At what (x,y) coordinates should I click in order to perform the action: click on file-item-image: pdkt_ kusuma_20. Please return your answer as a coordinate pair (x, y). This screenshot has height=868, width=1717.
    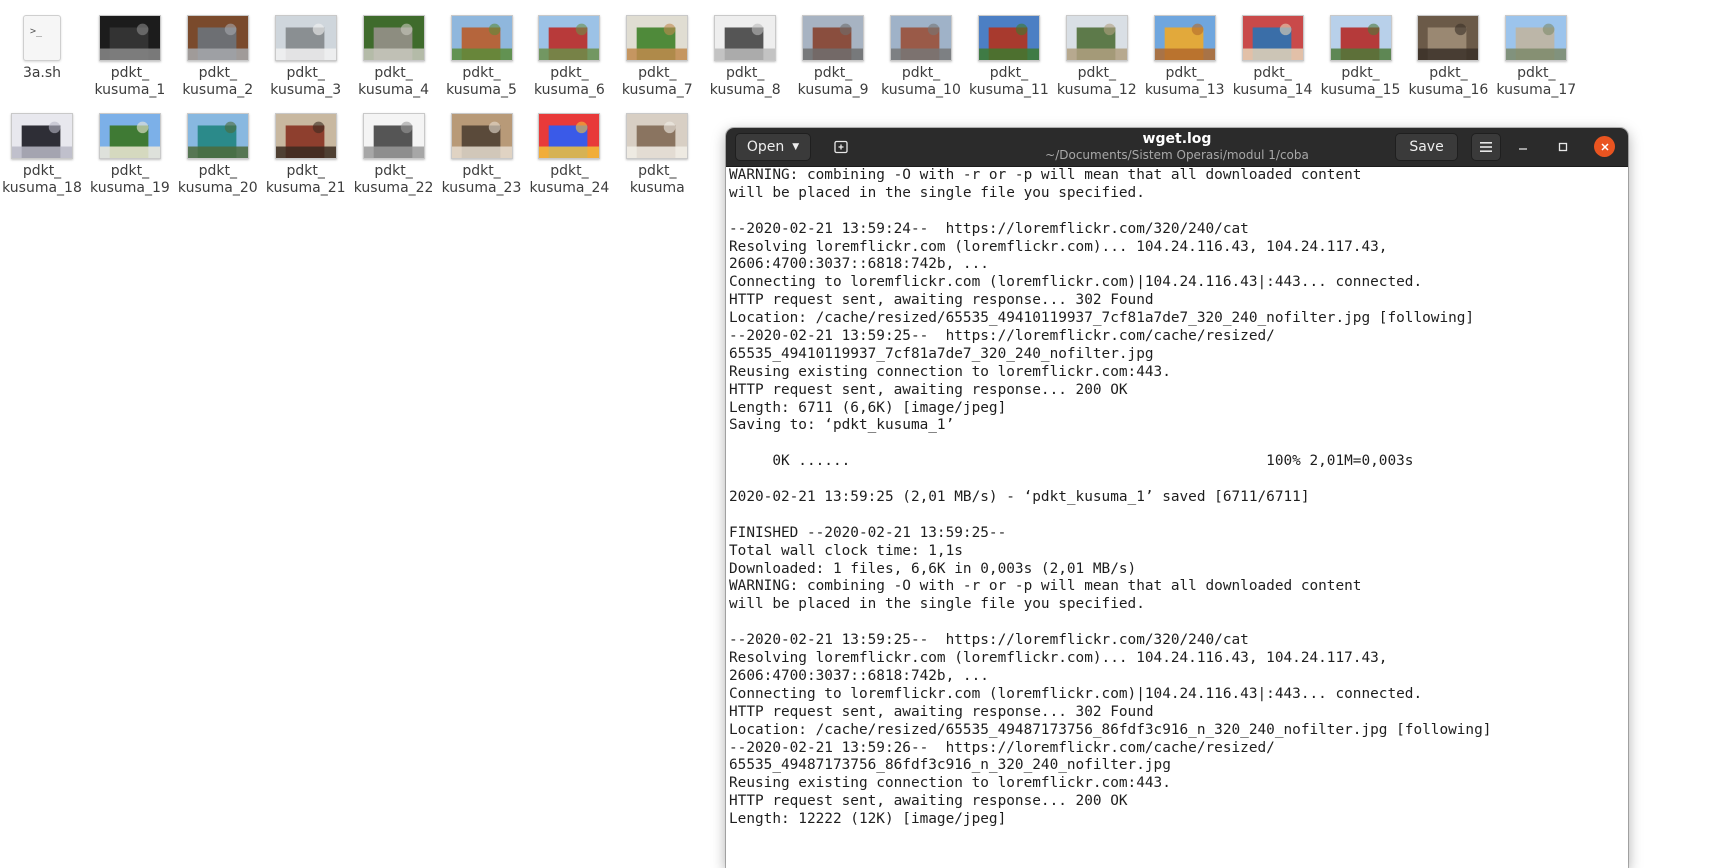
    Looking at the image, I should click on (218, 148).